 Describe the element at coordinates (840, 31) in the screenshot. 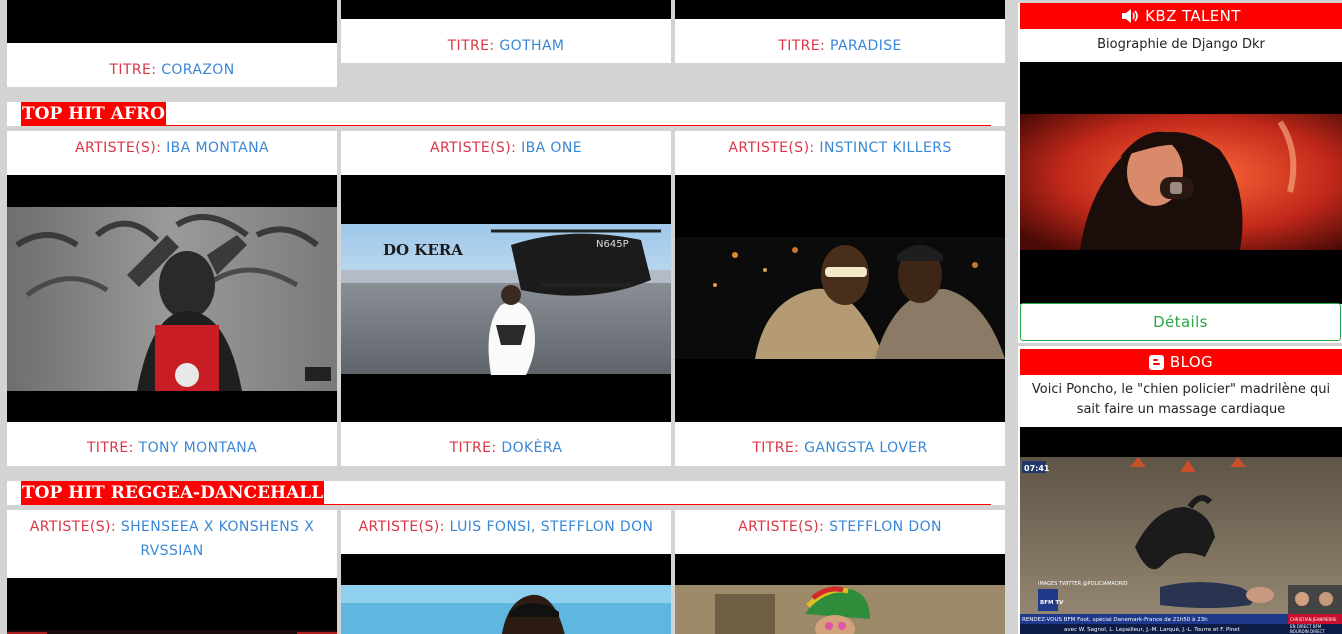

I see `video-card-paradise: TITRE: PARADISE` at that location.